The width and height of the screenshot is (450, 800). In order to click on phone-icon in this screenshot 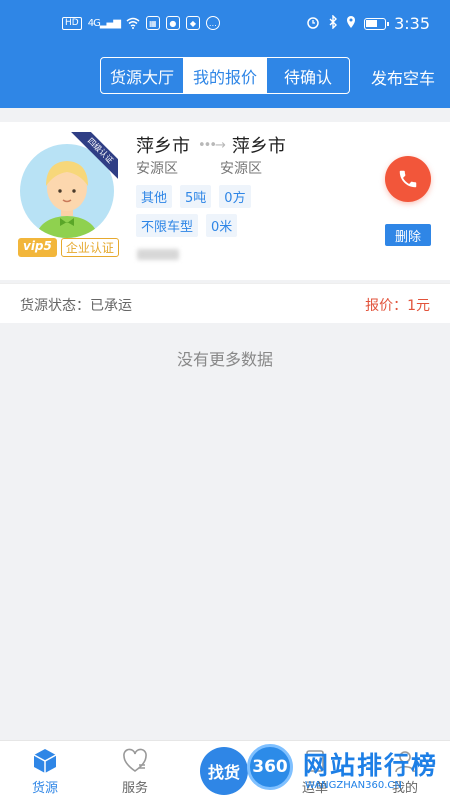, I will do `click(408, 179)`.